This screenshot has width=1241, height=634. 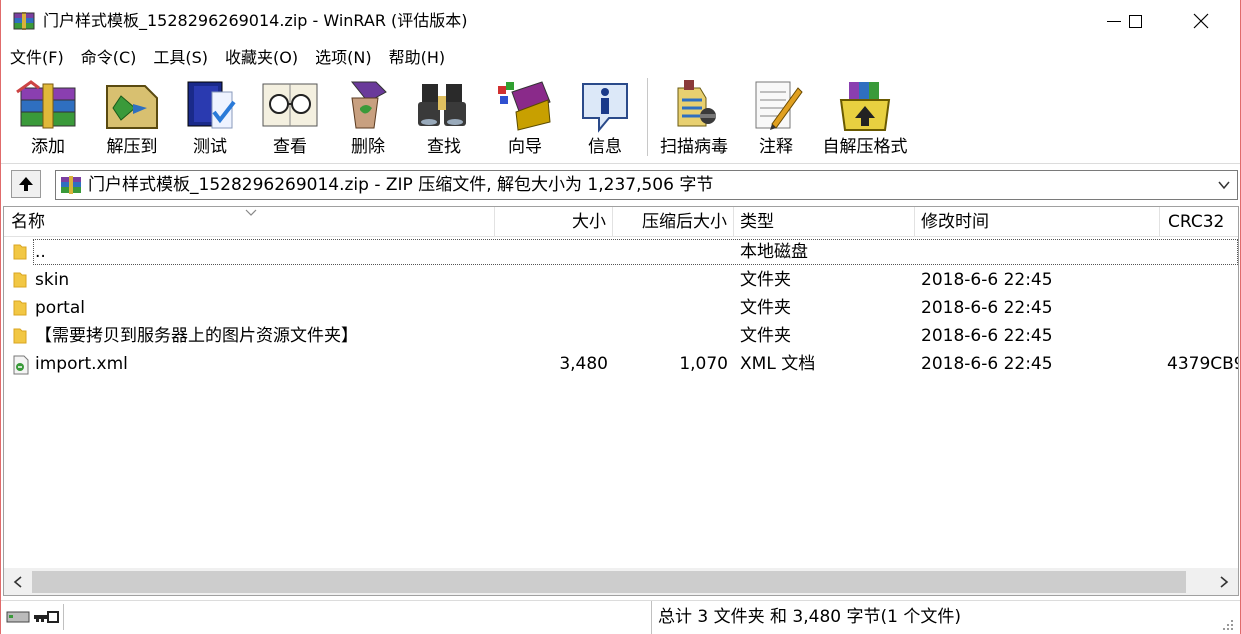 What do you see at coordinates (605, 108) in the screenshot?
I see `info-icon` at bounding box center [605, 108].